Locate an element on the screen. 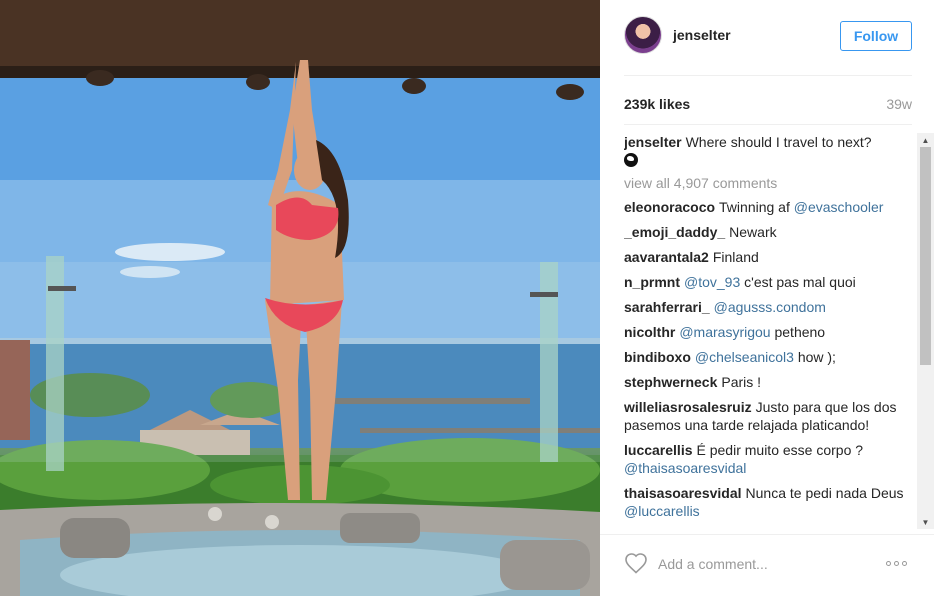 The width and height of the screenshot is (934, 596). comment-text: Paris ! is located at coordinates (741, 382).